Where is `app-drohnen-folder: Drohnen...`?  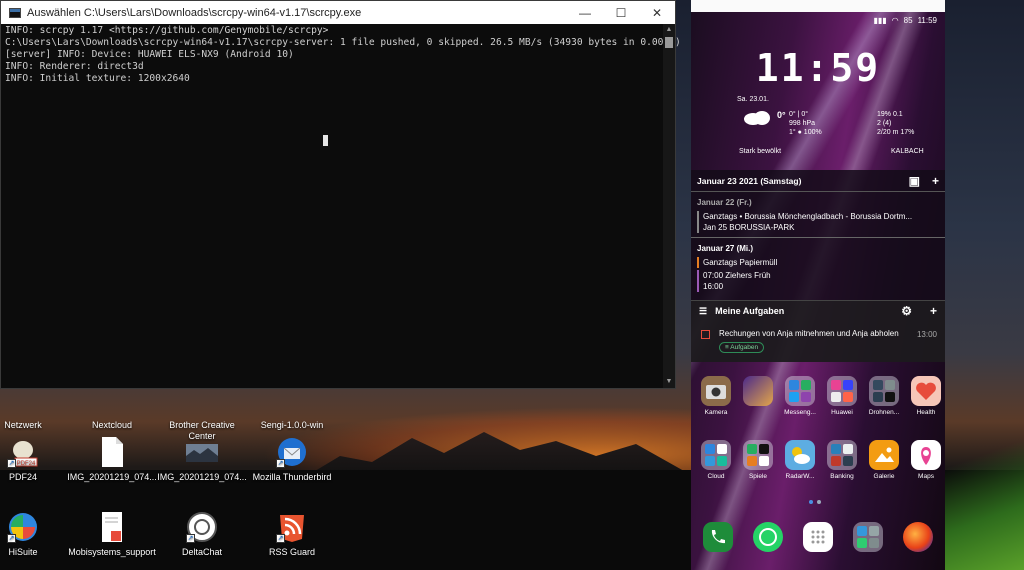
app-drohnen-folder: Drohnen... is located at coordinates (884, 396).